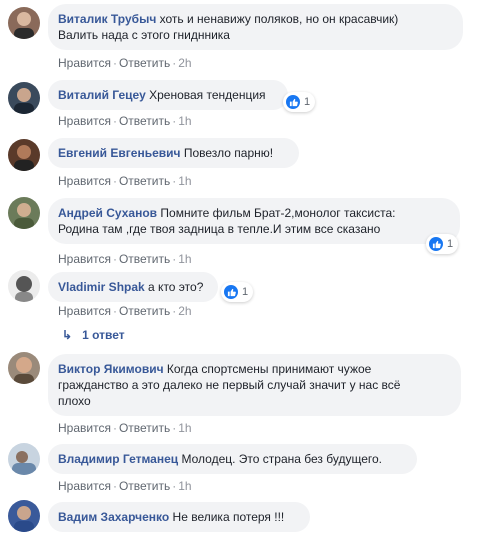 This screenshot has width=488, height=535. Describe the element at coordinates (144, 35) in the screenshot. I see `comment-text: Валить нада с этого гниднника` at that location.